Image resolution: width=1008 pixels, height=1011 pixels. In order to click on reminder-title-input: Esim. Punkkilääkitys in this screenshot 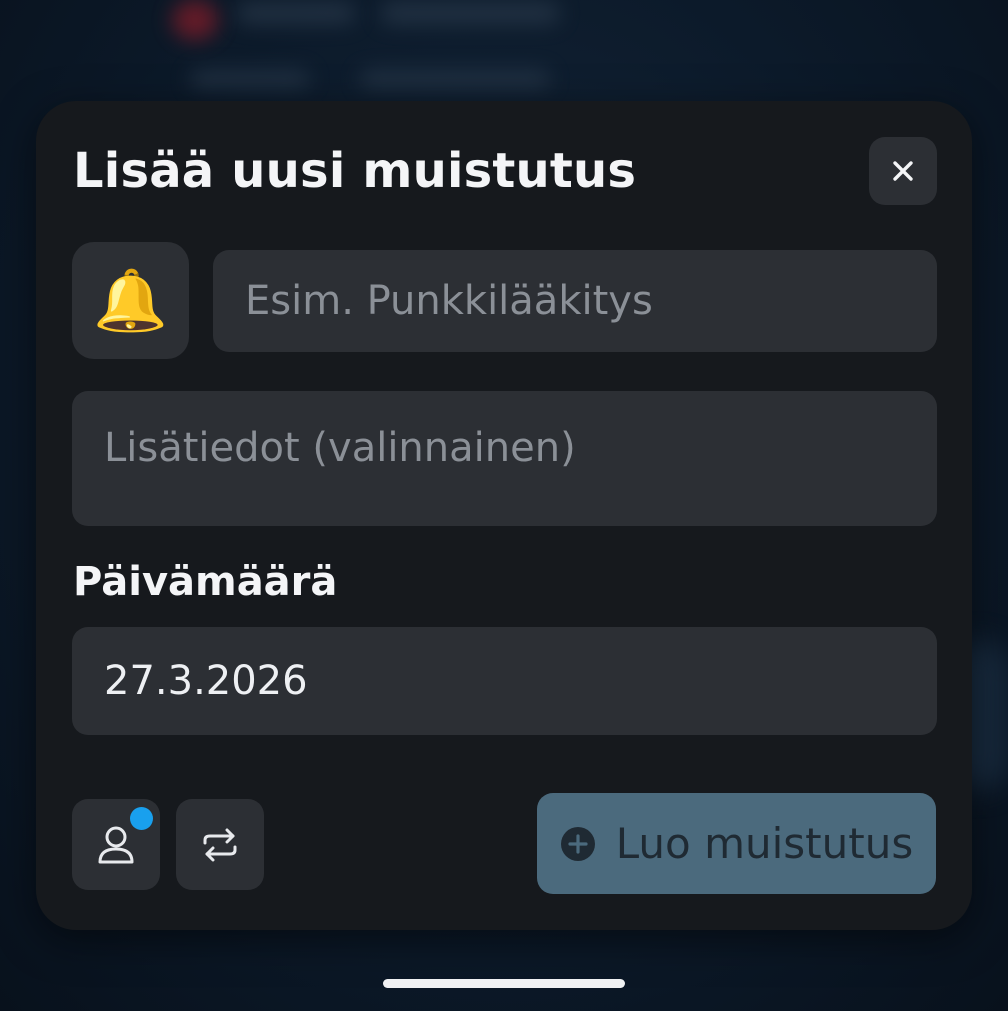, I will do `click(575, 301)`.